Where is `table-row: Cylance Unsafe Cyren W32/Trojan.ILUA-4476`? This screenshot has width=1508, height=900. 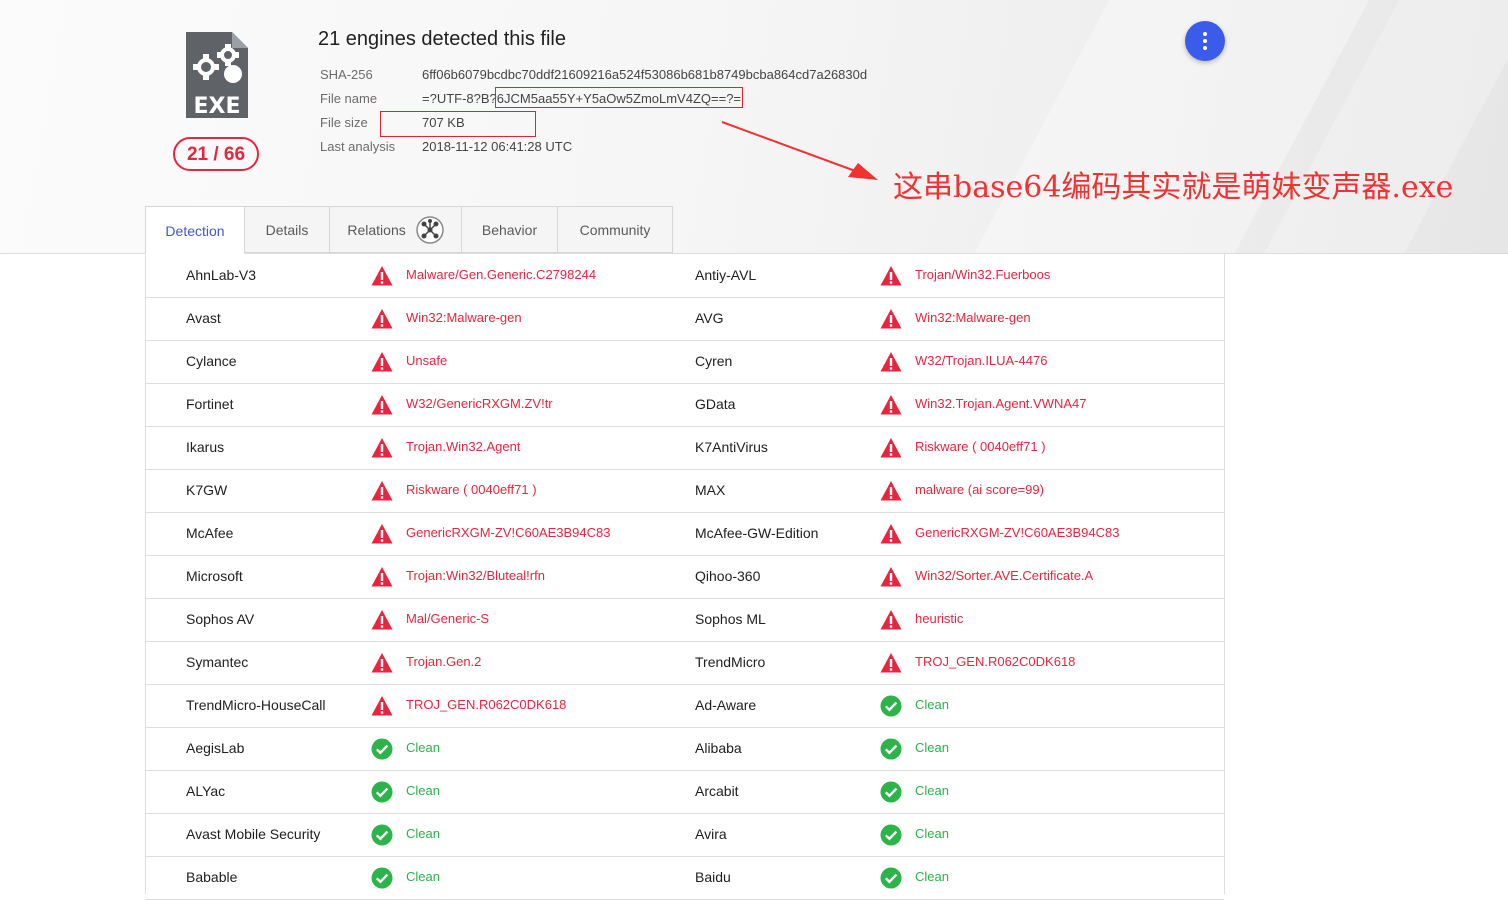 table-row: Cylance Unsafe Cyren W32/Trojan.ILUA-4476 is located at coordinates (685, 362).